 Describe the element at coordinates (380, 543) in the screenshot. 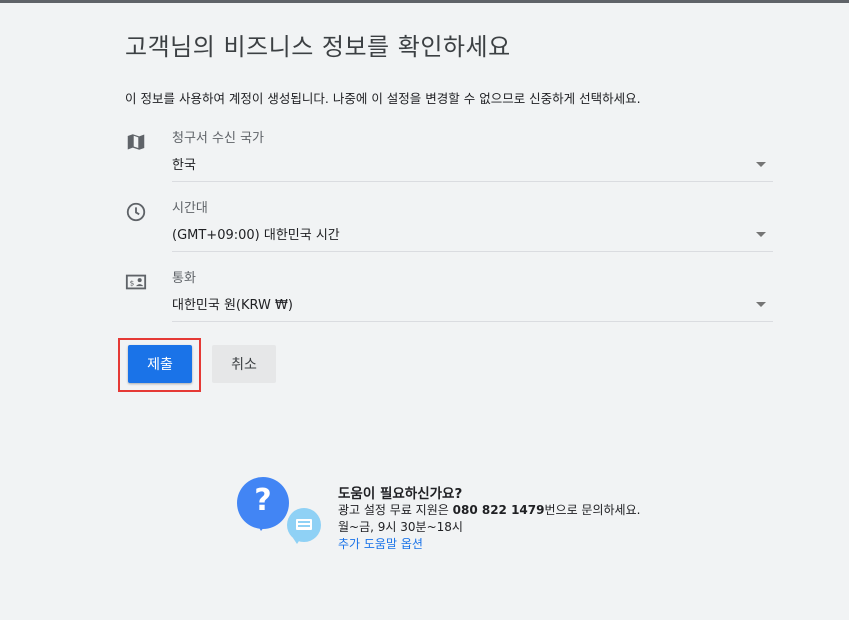

I see `more-help-options-link: 추가 도움말 옵션` at that location.